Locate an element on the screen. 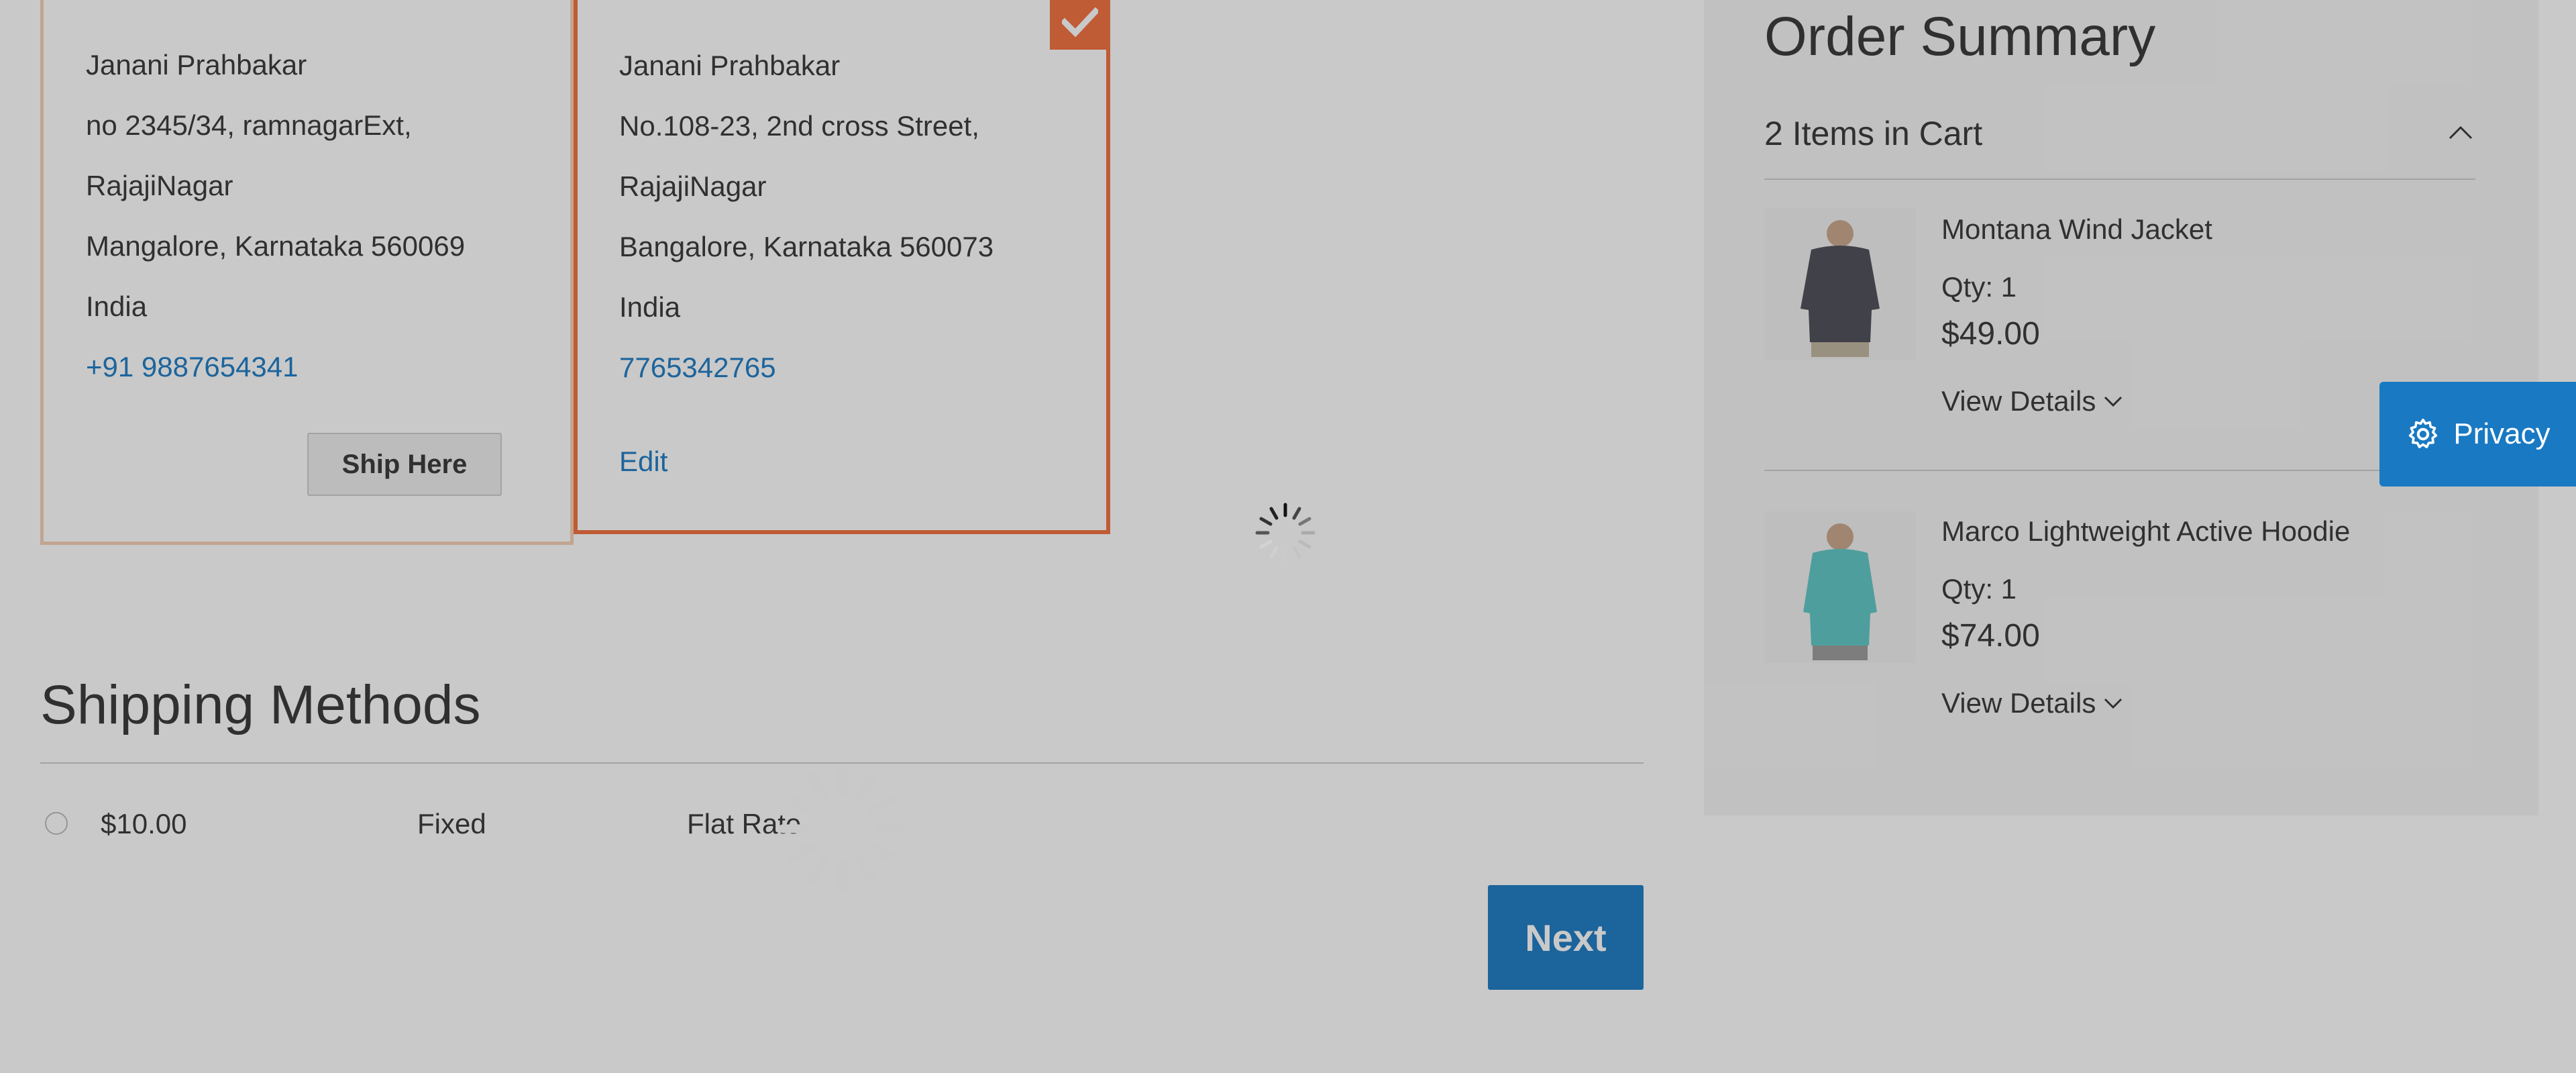 The image size is (2576, 1073). privacy-settings-button: Privacy is located at coordinates (2477, 434).